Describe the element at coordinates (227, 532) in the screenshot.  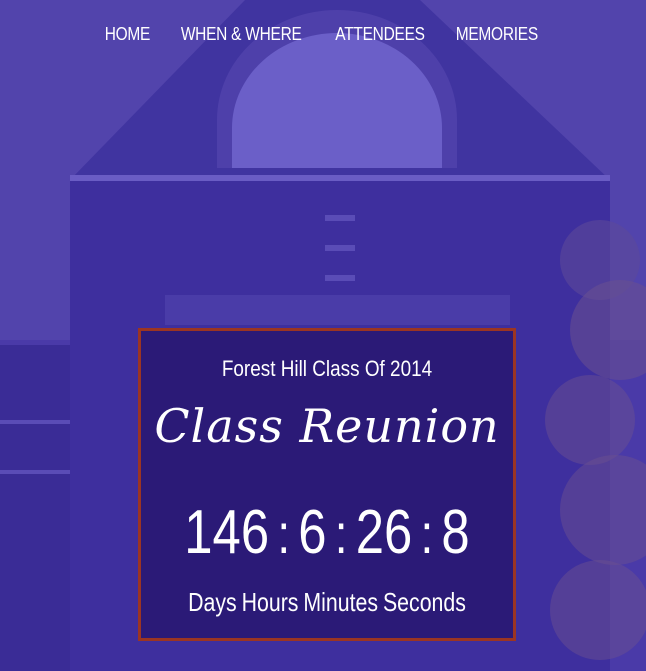
I see `countdown-days: 146` at that location.